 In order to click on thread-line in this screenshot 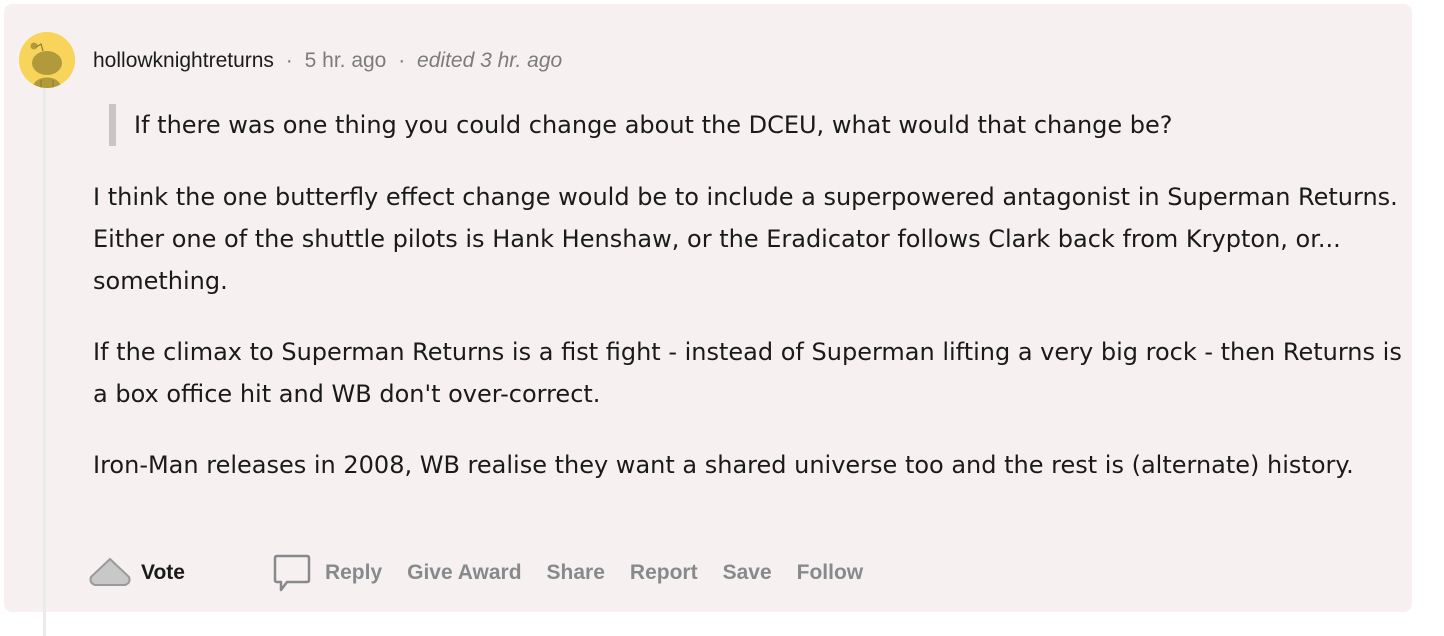, I will do `click(44, 356)`.